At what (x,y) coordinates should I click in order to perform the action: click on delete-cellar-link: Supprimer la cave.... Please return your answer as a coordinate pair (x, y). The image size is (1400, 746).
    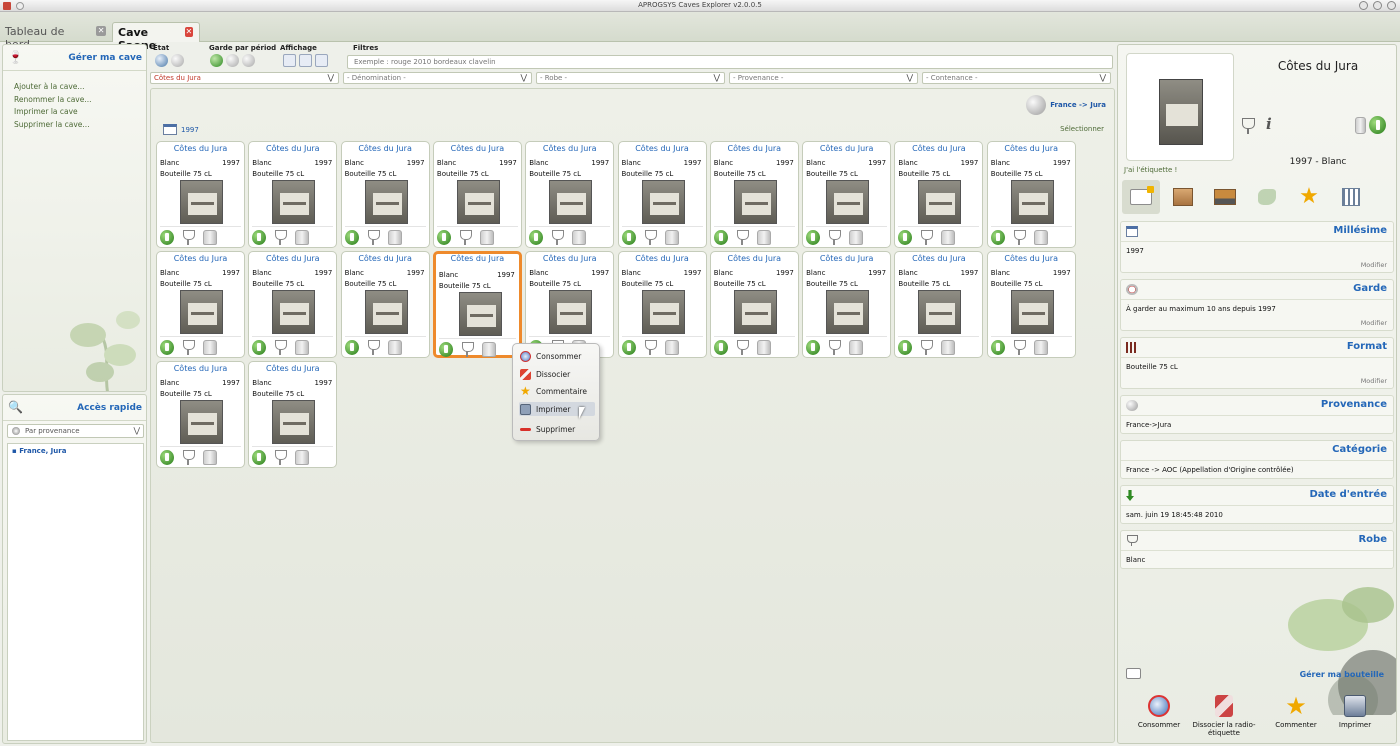
    Looking at the image, I should click on (80, 125).